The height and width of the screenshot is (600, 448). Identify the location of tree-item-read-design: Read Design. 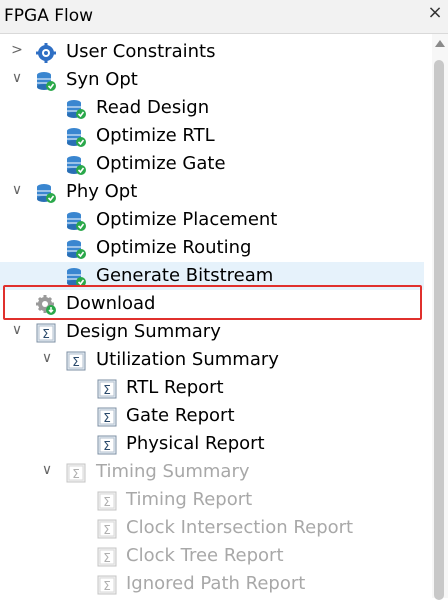
(212, 108).